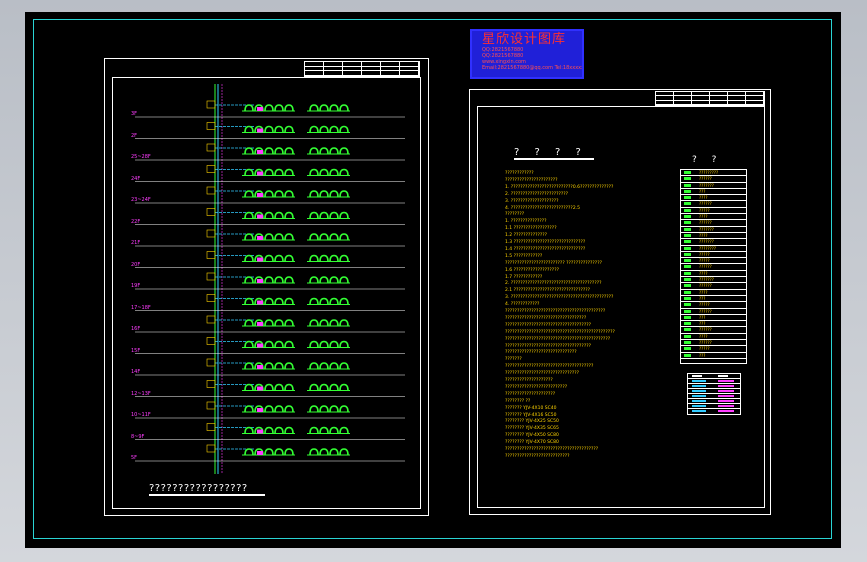 Image resolution: width=867 pixels, height=562 pixels. What do you see at coordinates (541, 353) in the screenshot?
I see `note-line: ??????????????????????????????` at bounding box center [541, 353].